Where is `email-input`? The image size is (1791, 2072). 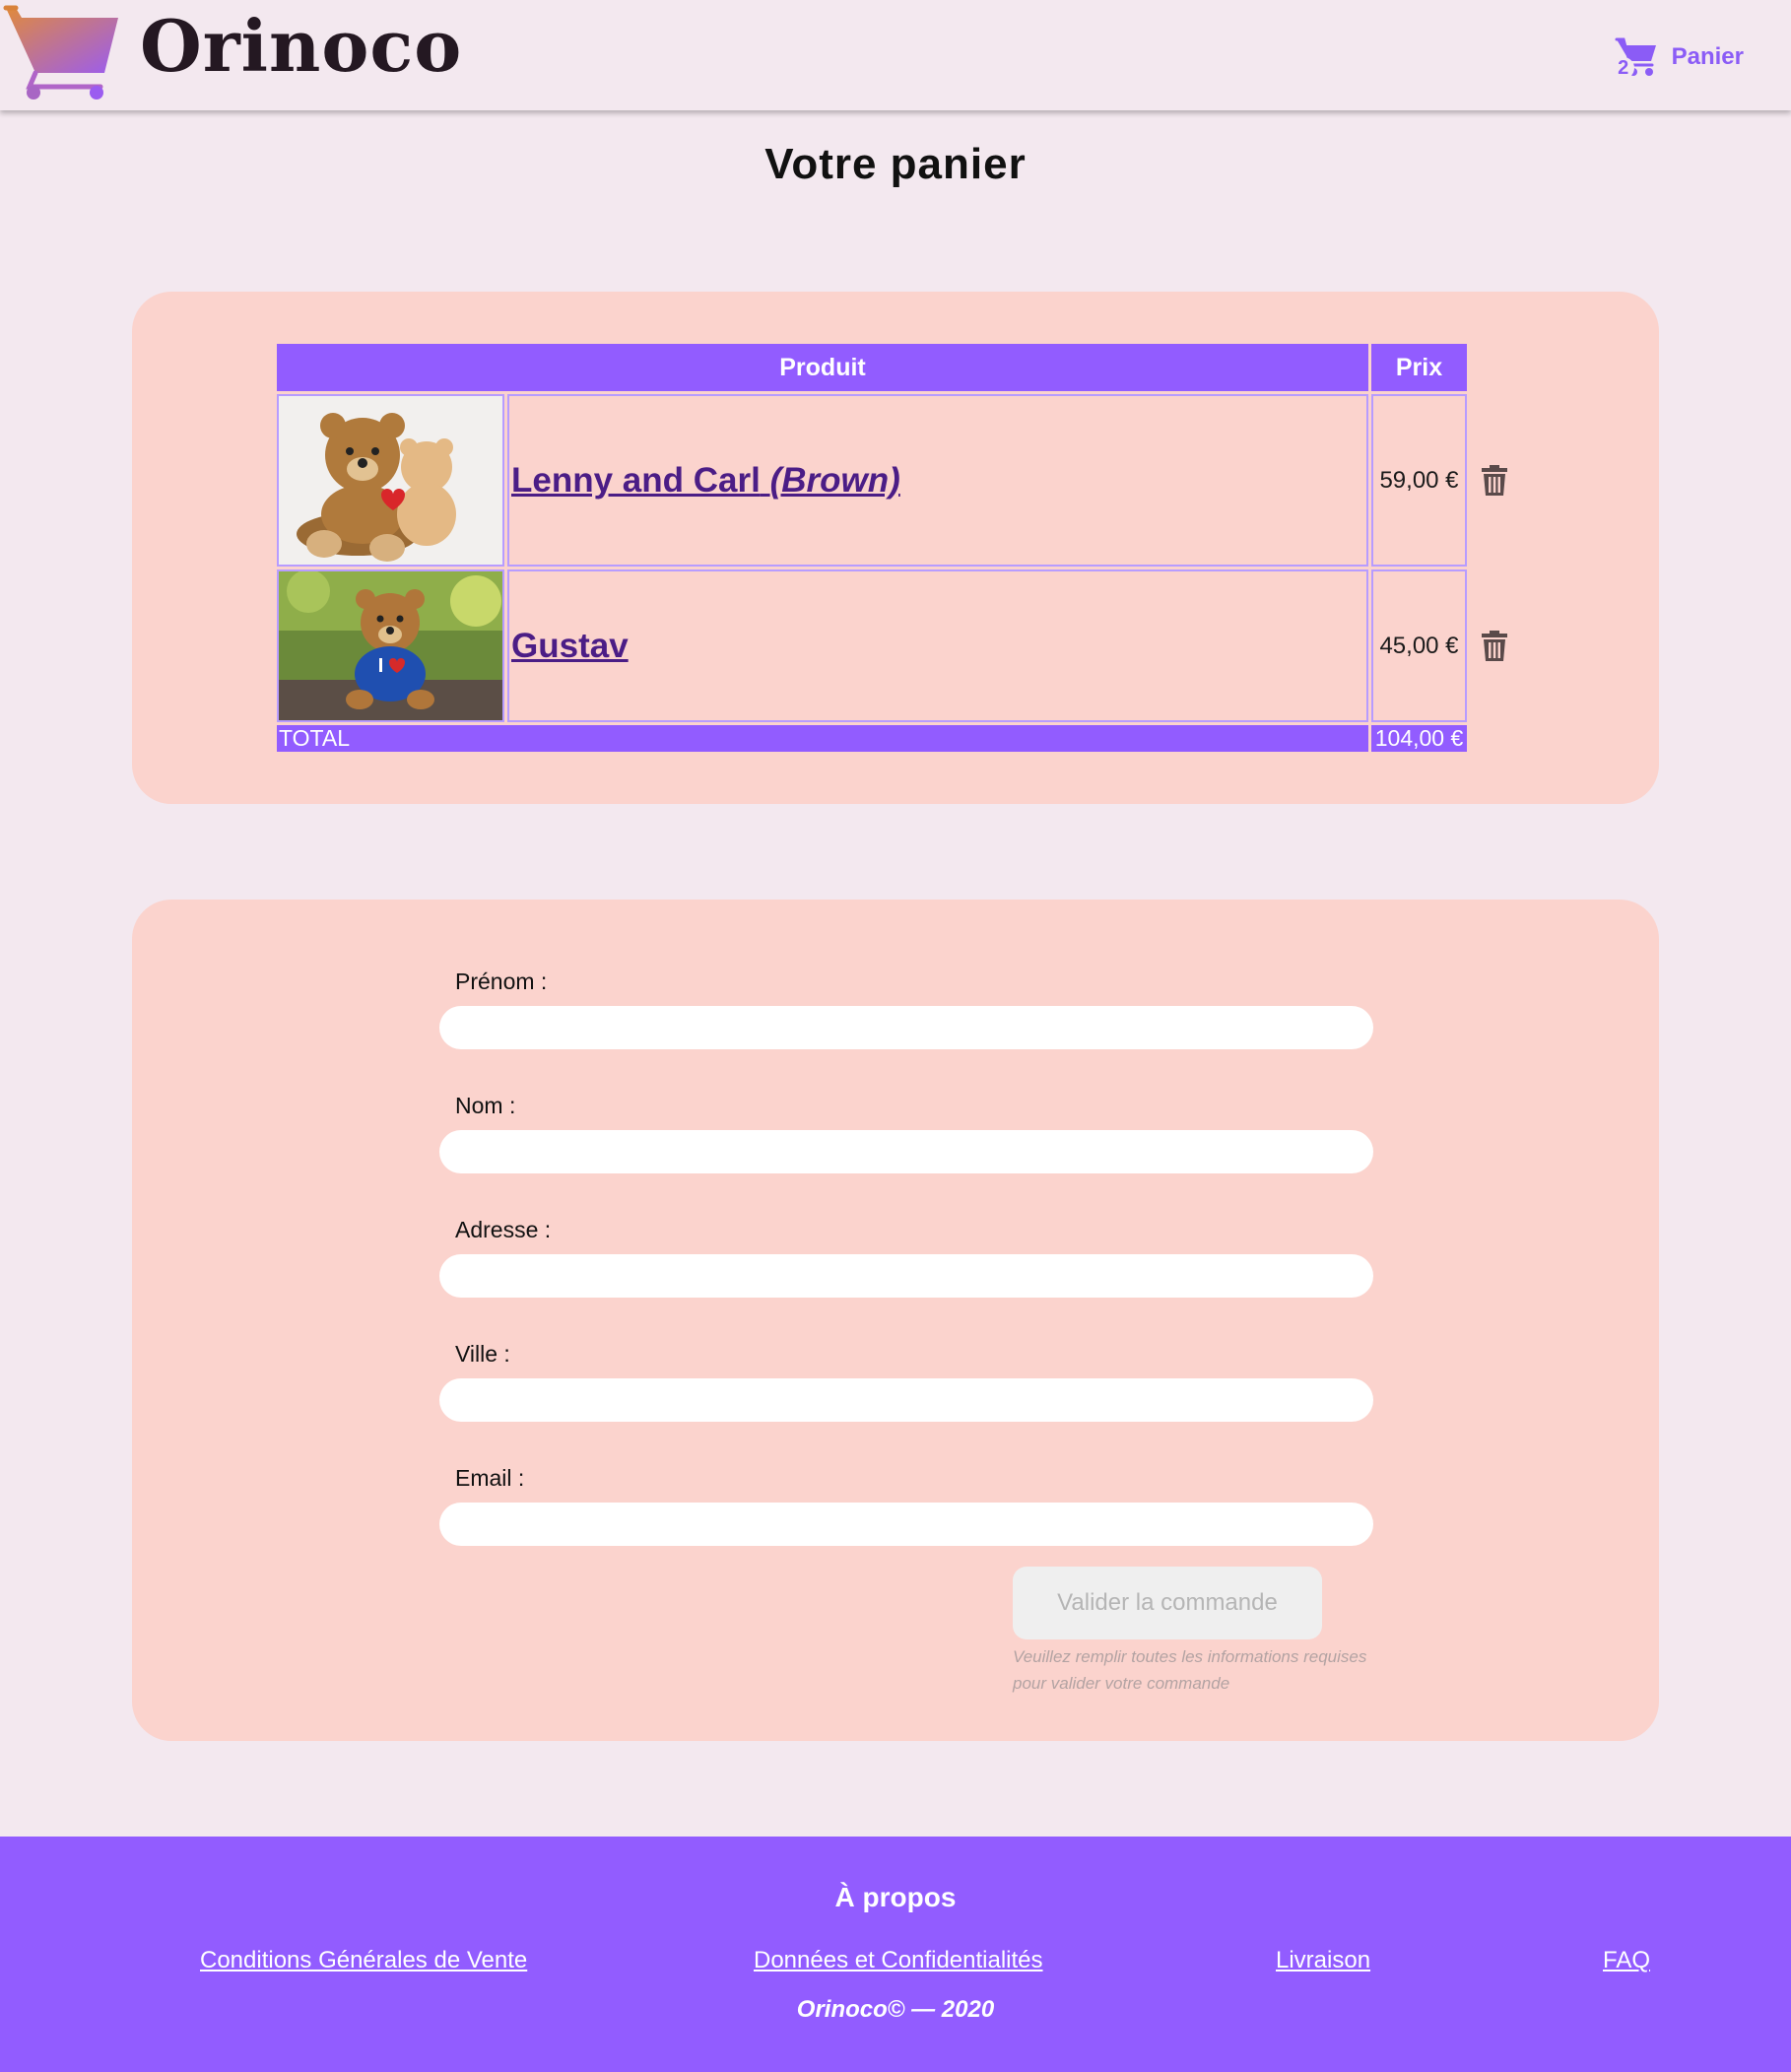 email-input is located at coordinates (906, 1524).